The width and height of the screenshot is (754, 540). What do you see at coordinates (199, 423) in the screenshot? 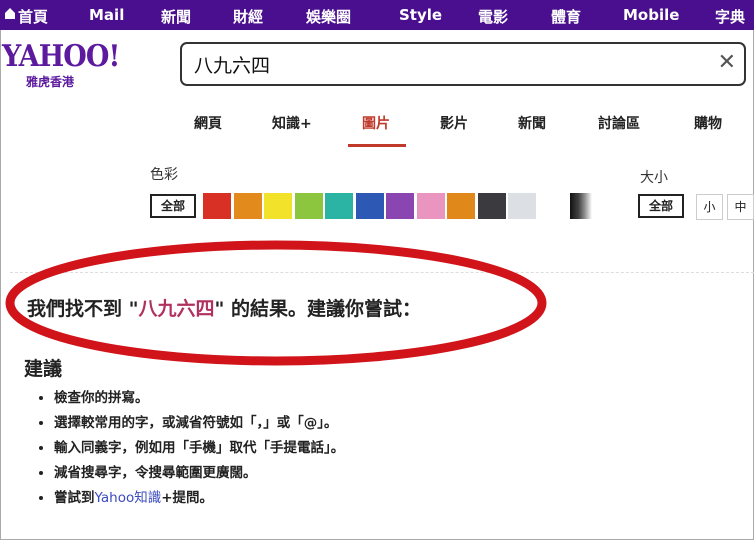
I see `suggestion-item: 選擇較常用的字，或減省符號如「，」或「@」。` at bounding box center [199, 423].